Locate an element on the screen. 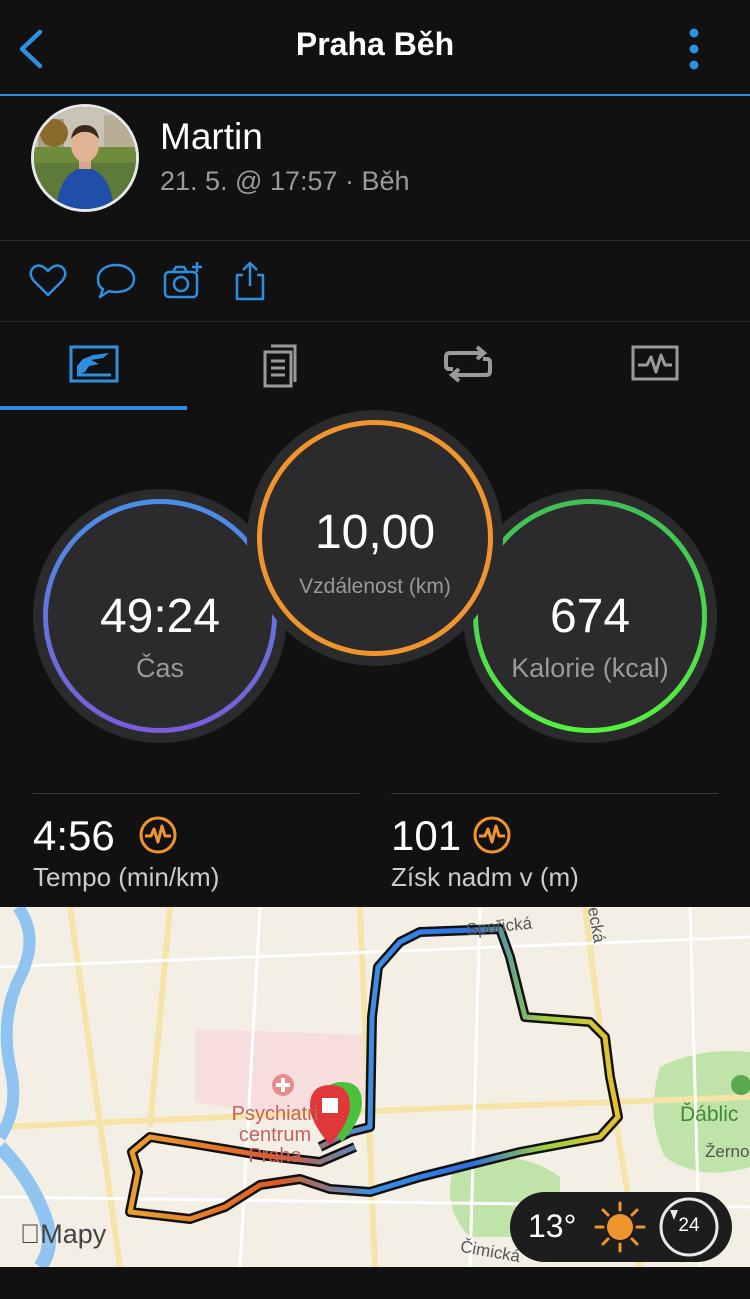 This screenshot has height=1299, width=750. map-attribution: Mapy is located at coordinates (63, 1234).